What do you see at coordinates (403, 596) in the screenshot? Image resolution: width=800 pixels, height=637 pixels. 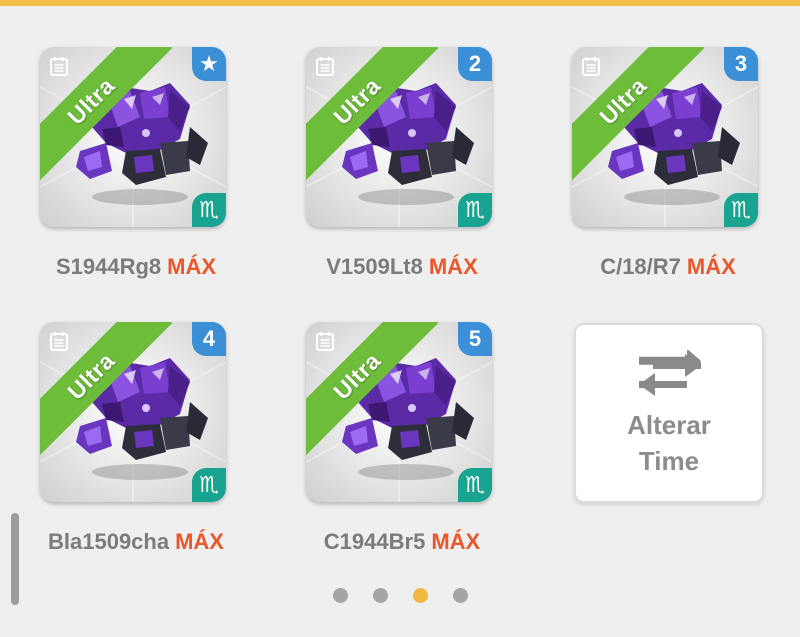 I see `page-indicator` at bounding box center [403, 596].